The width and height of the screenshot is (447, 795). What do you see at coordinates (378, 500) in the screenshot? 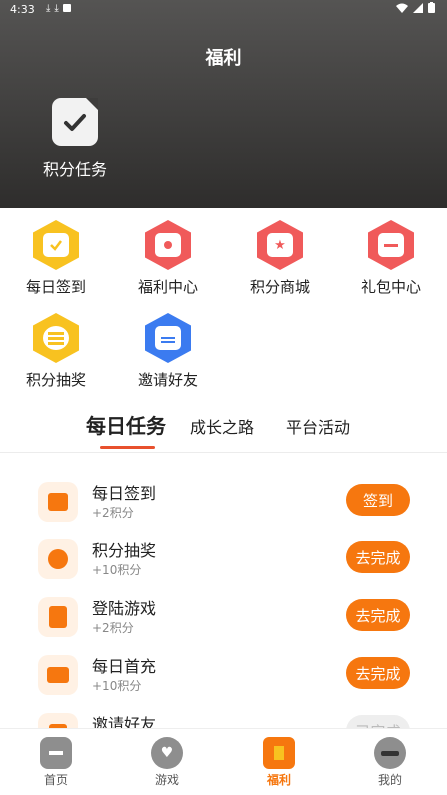
I see `signin-button: 签到` at bounding box center [378, 500].